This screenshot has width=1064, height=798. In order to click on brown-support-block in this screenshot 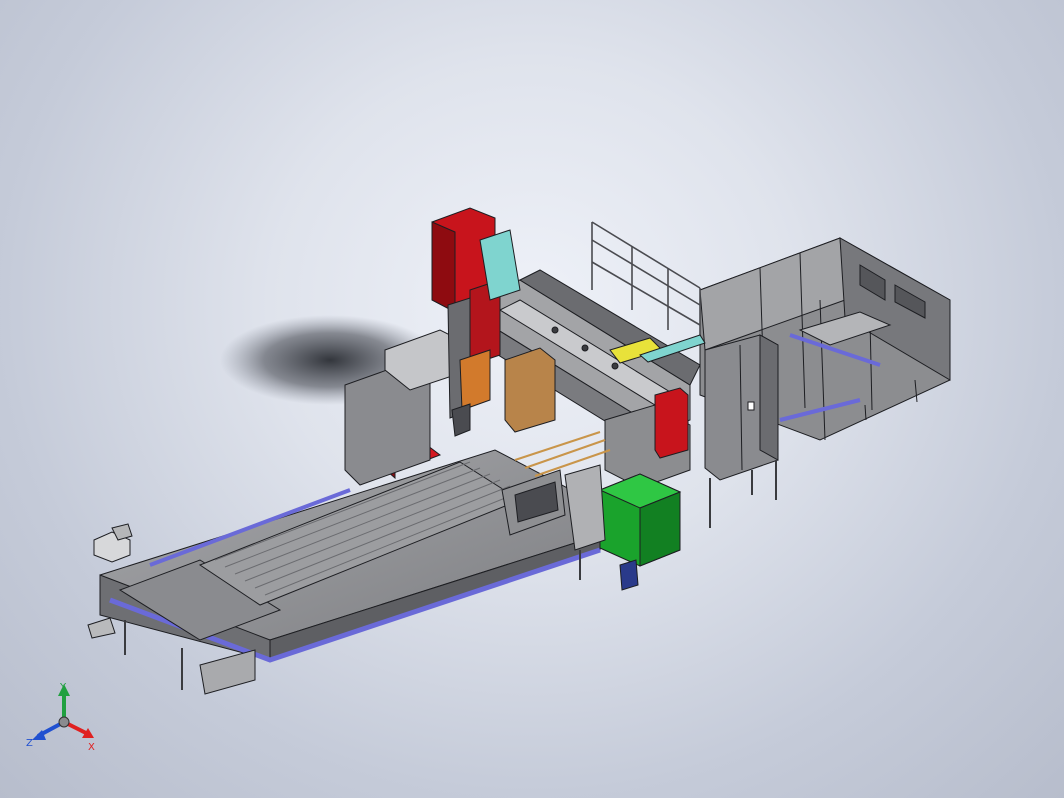, I will do `click(530, 390)`.